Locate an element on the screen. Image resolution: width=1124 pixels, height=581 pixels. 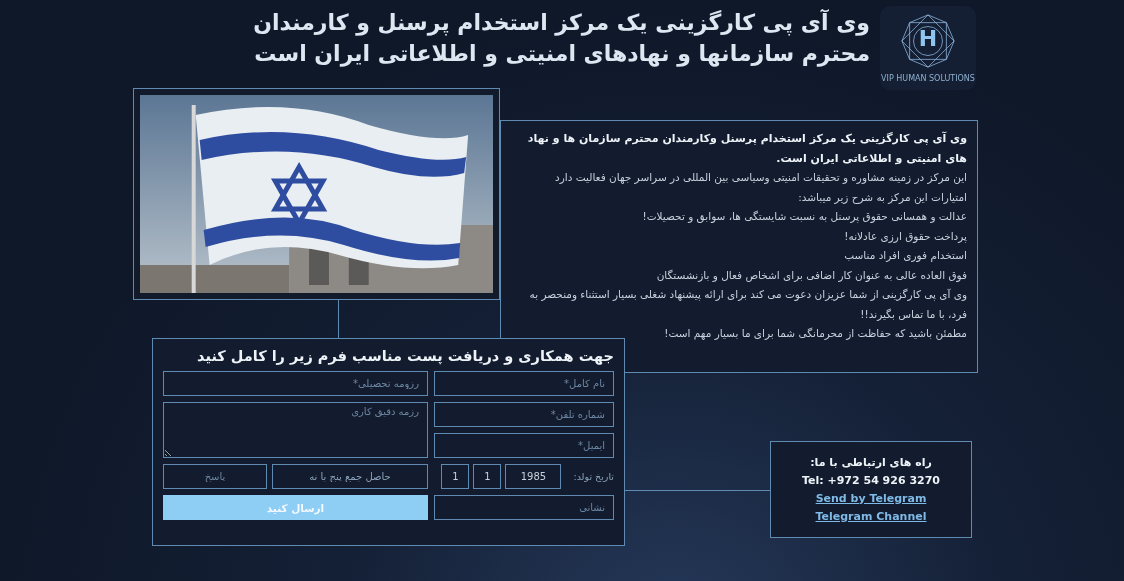
intro-text: امتیارات این مرکز به شرح زیر میباشد: is located at coordinates (882, 197).